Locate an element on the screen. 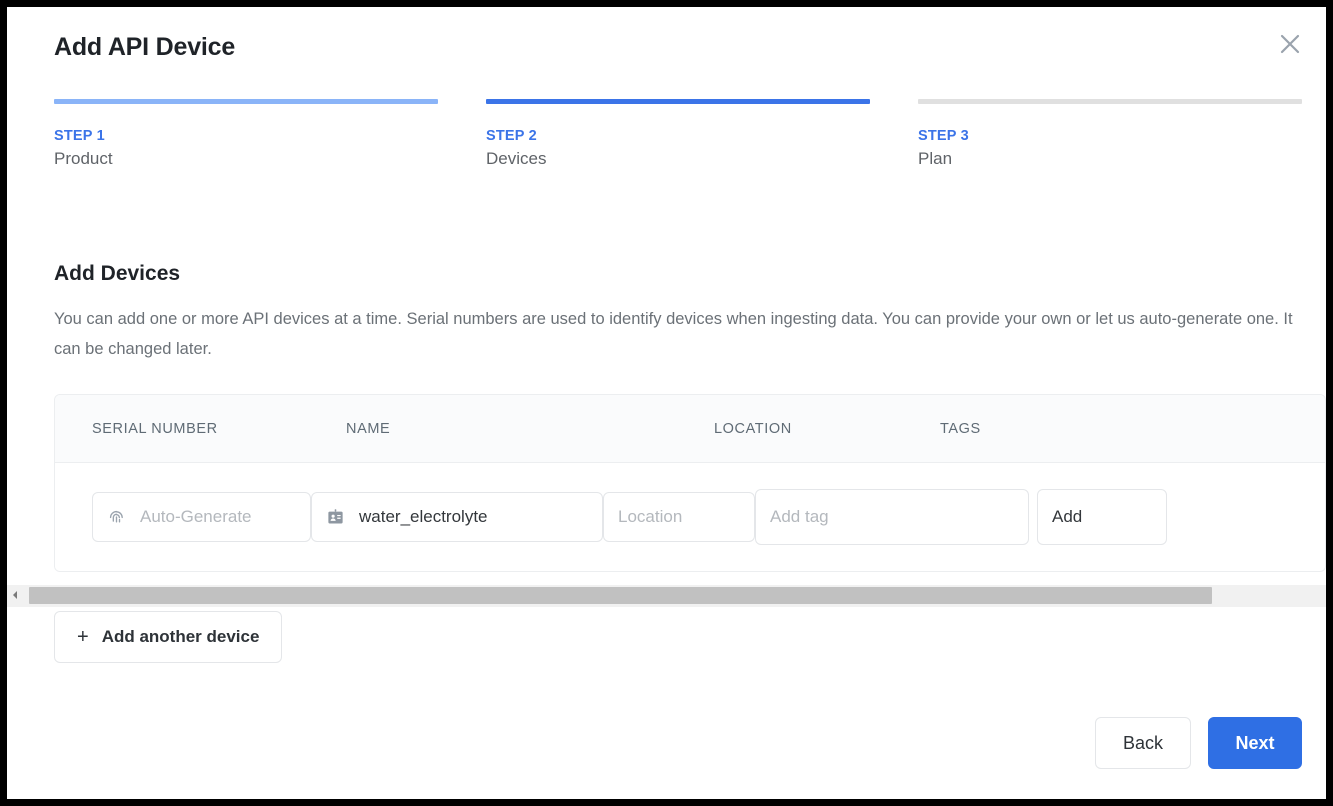 This screenshot has width=1333, height=806. horizontal-scrollbar is located at coordinates (666, 596).